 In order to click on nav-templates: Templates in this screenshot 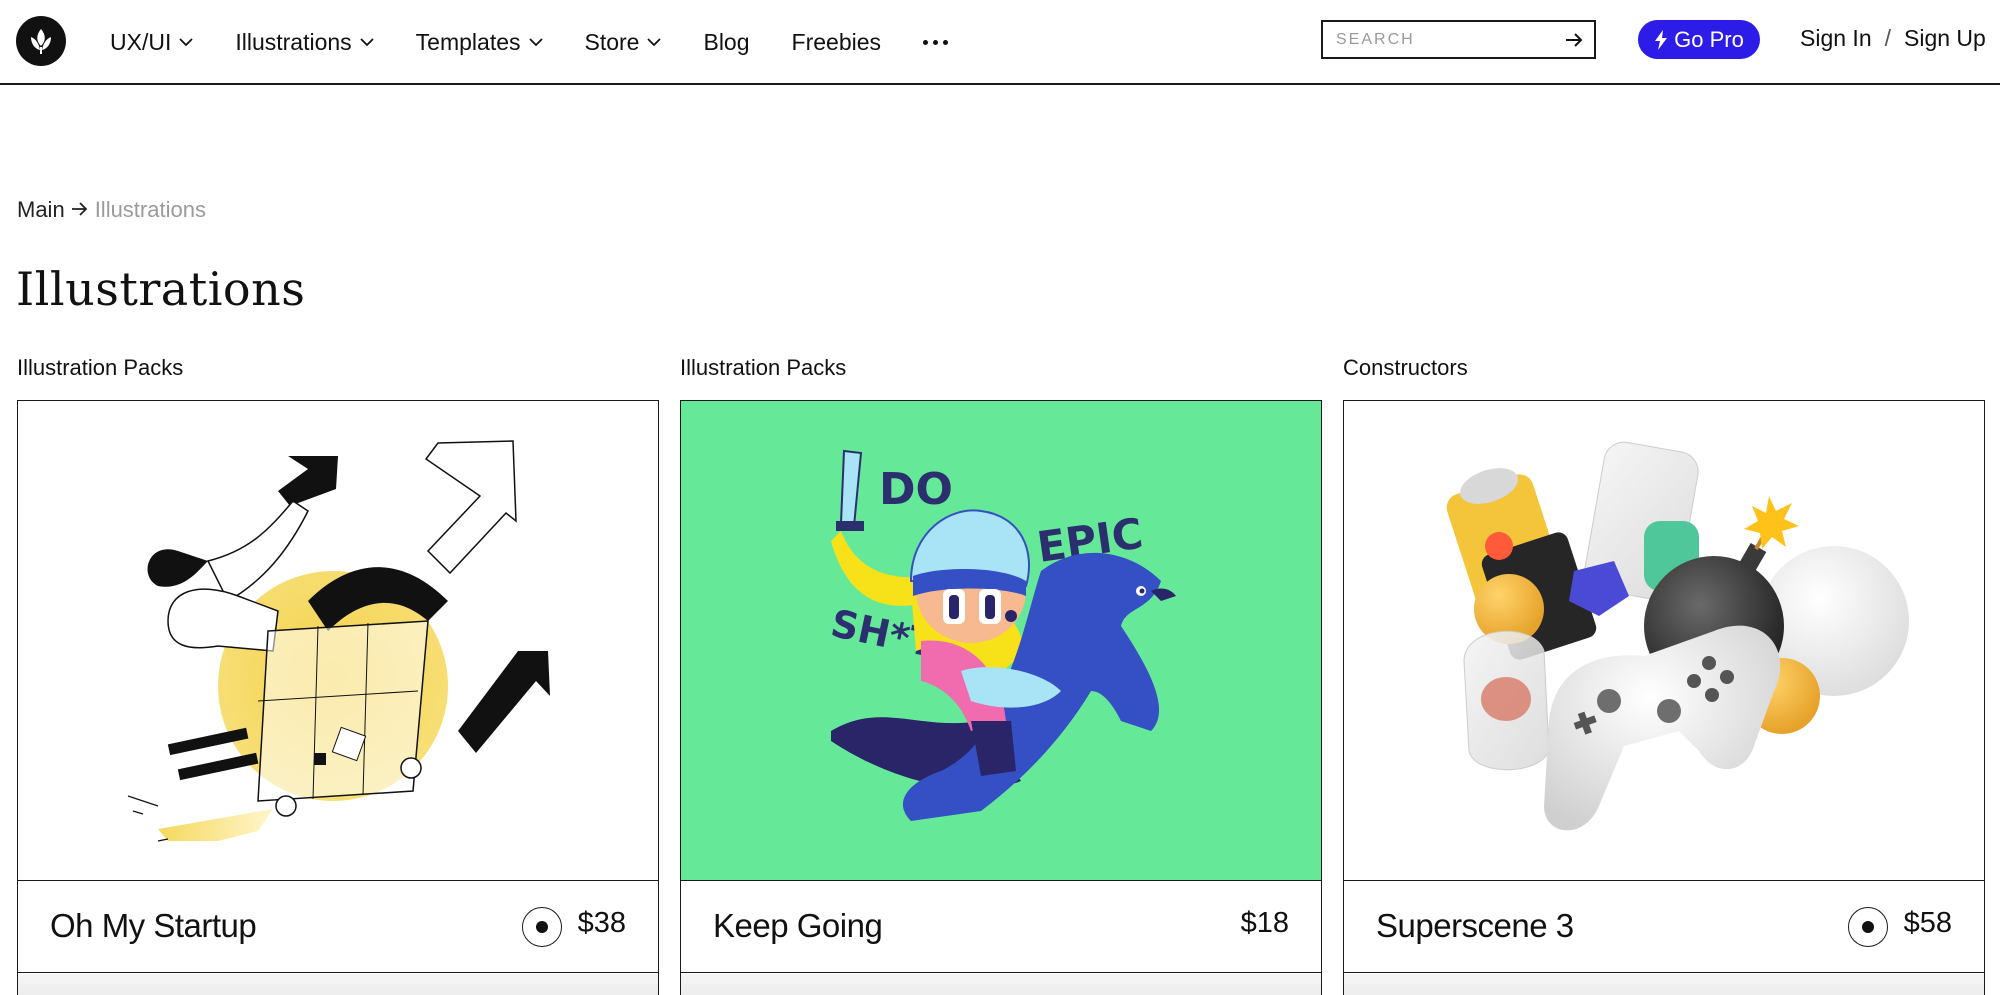, I will do `click(479, 42)`.